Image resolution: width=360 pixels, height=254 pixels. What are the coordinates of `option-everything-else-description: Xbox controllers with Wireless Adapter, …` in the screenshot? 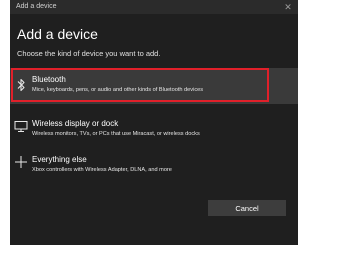 It's located at (102, 170).